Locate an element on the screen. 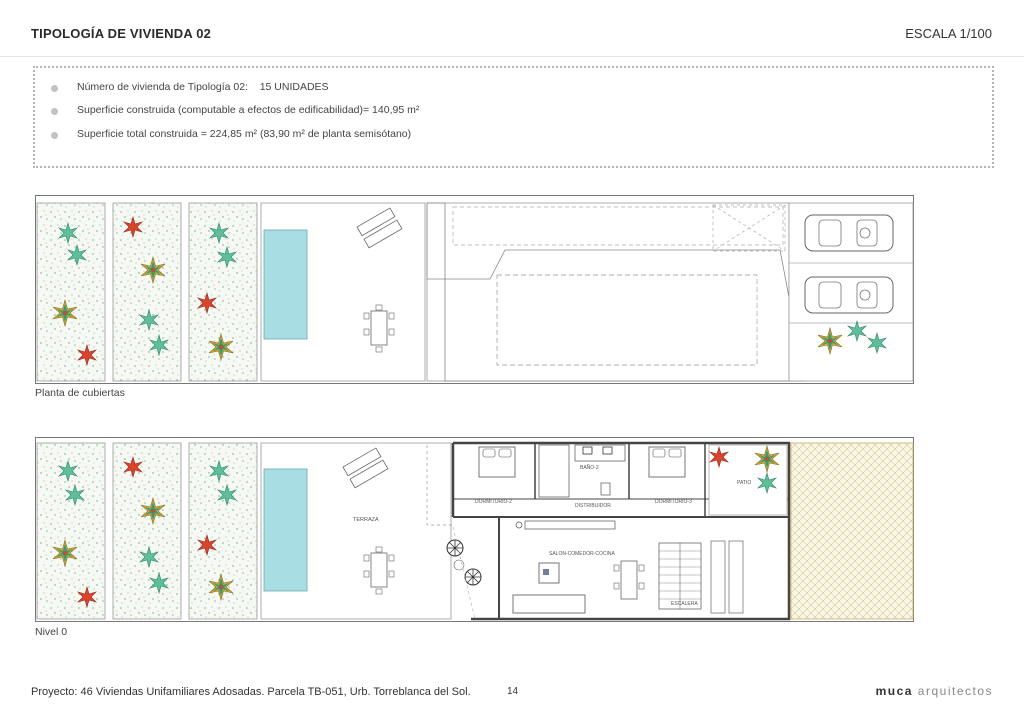 This screenshot has height=724, width=1024. scale-label: ESCALA 1/100 is located at coordinates (948, 33).